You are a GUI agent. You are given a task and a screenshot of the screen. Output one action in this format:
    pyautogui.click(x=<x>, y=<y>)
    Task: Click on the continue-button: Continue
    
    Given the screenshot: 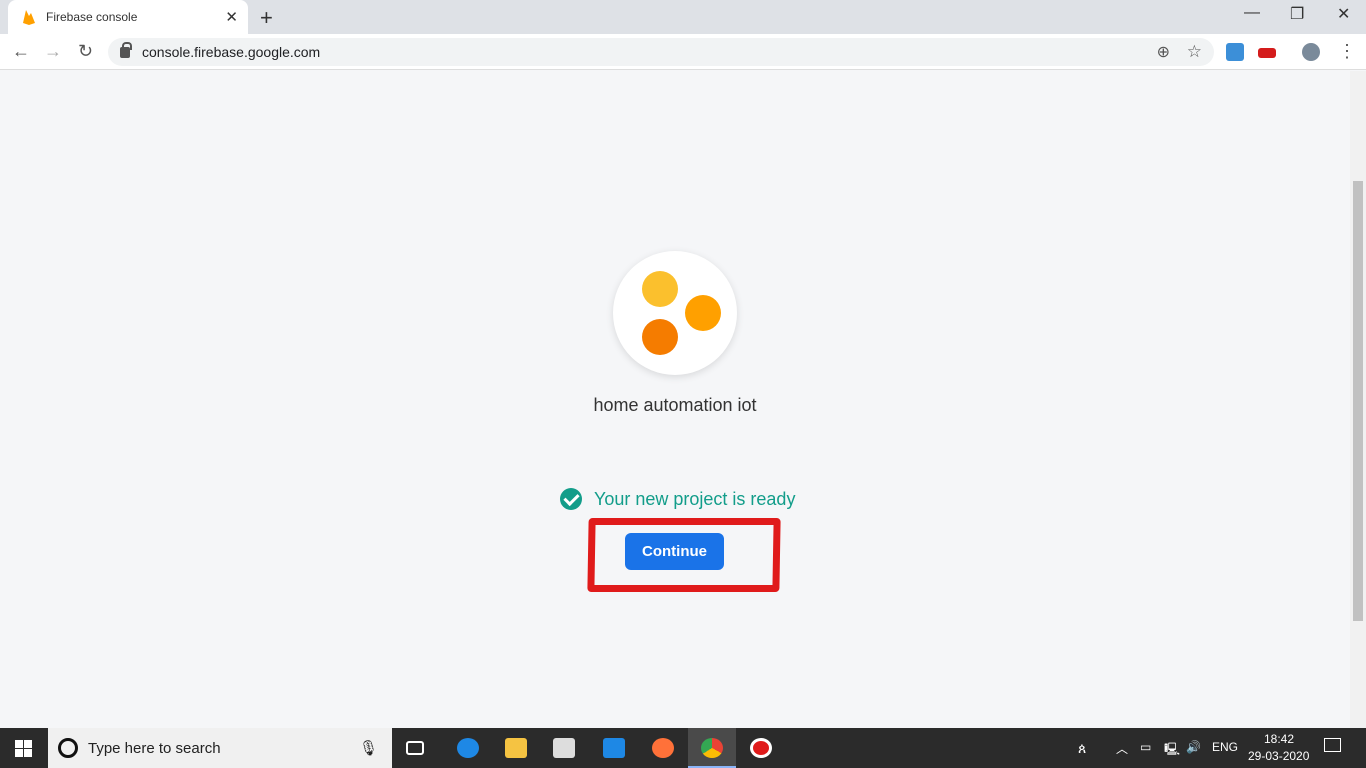 What is the action you would take?
    pyautogui.click(x=674, y=551)
    